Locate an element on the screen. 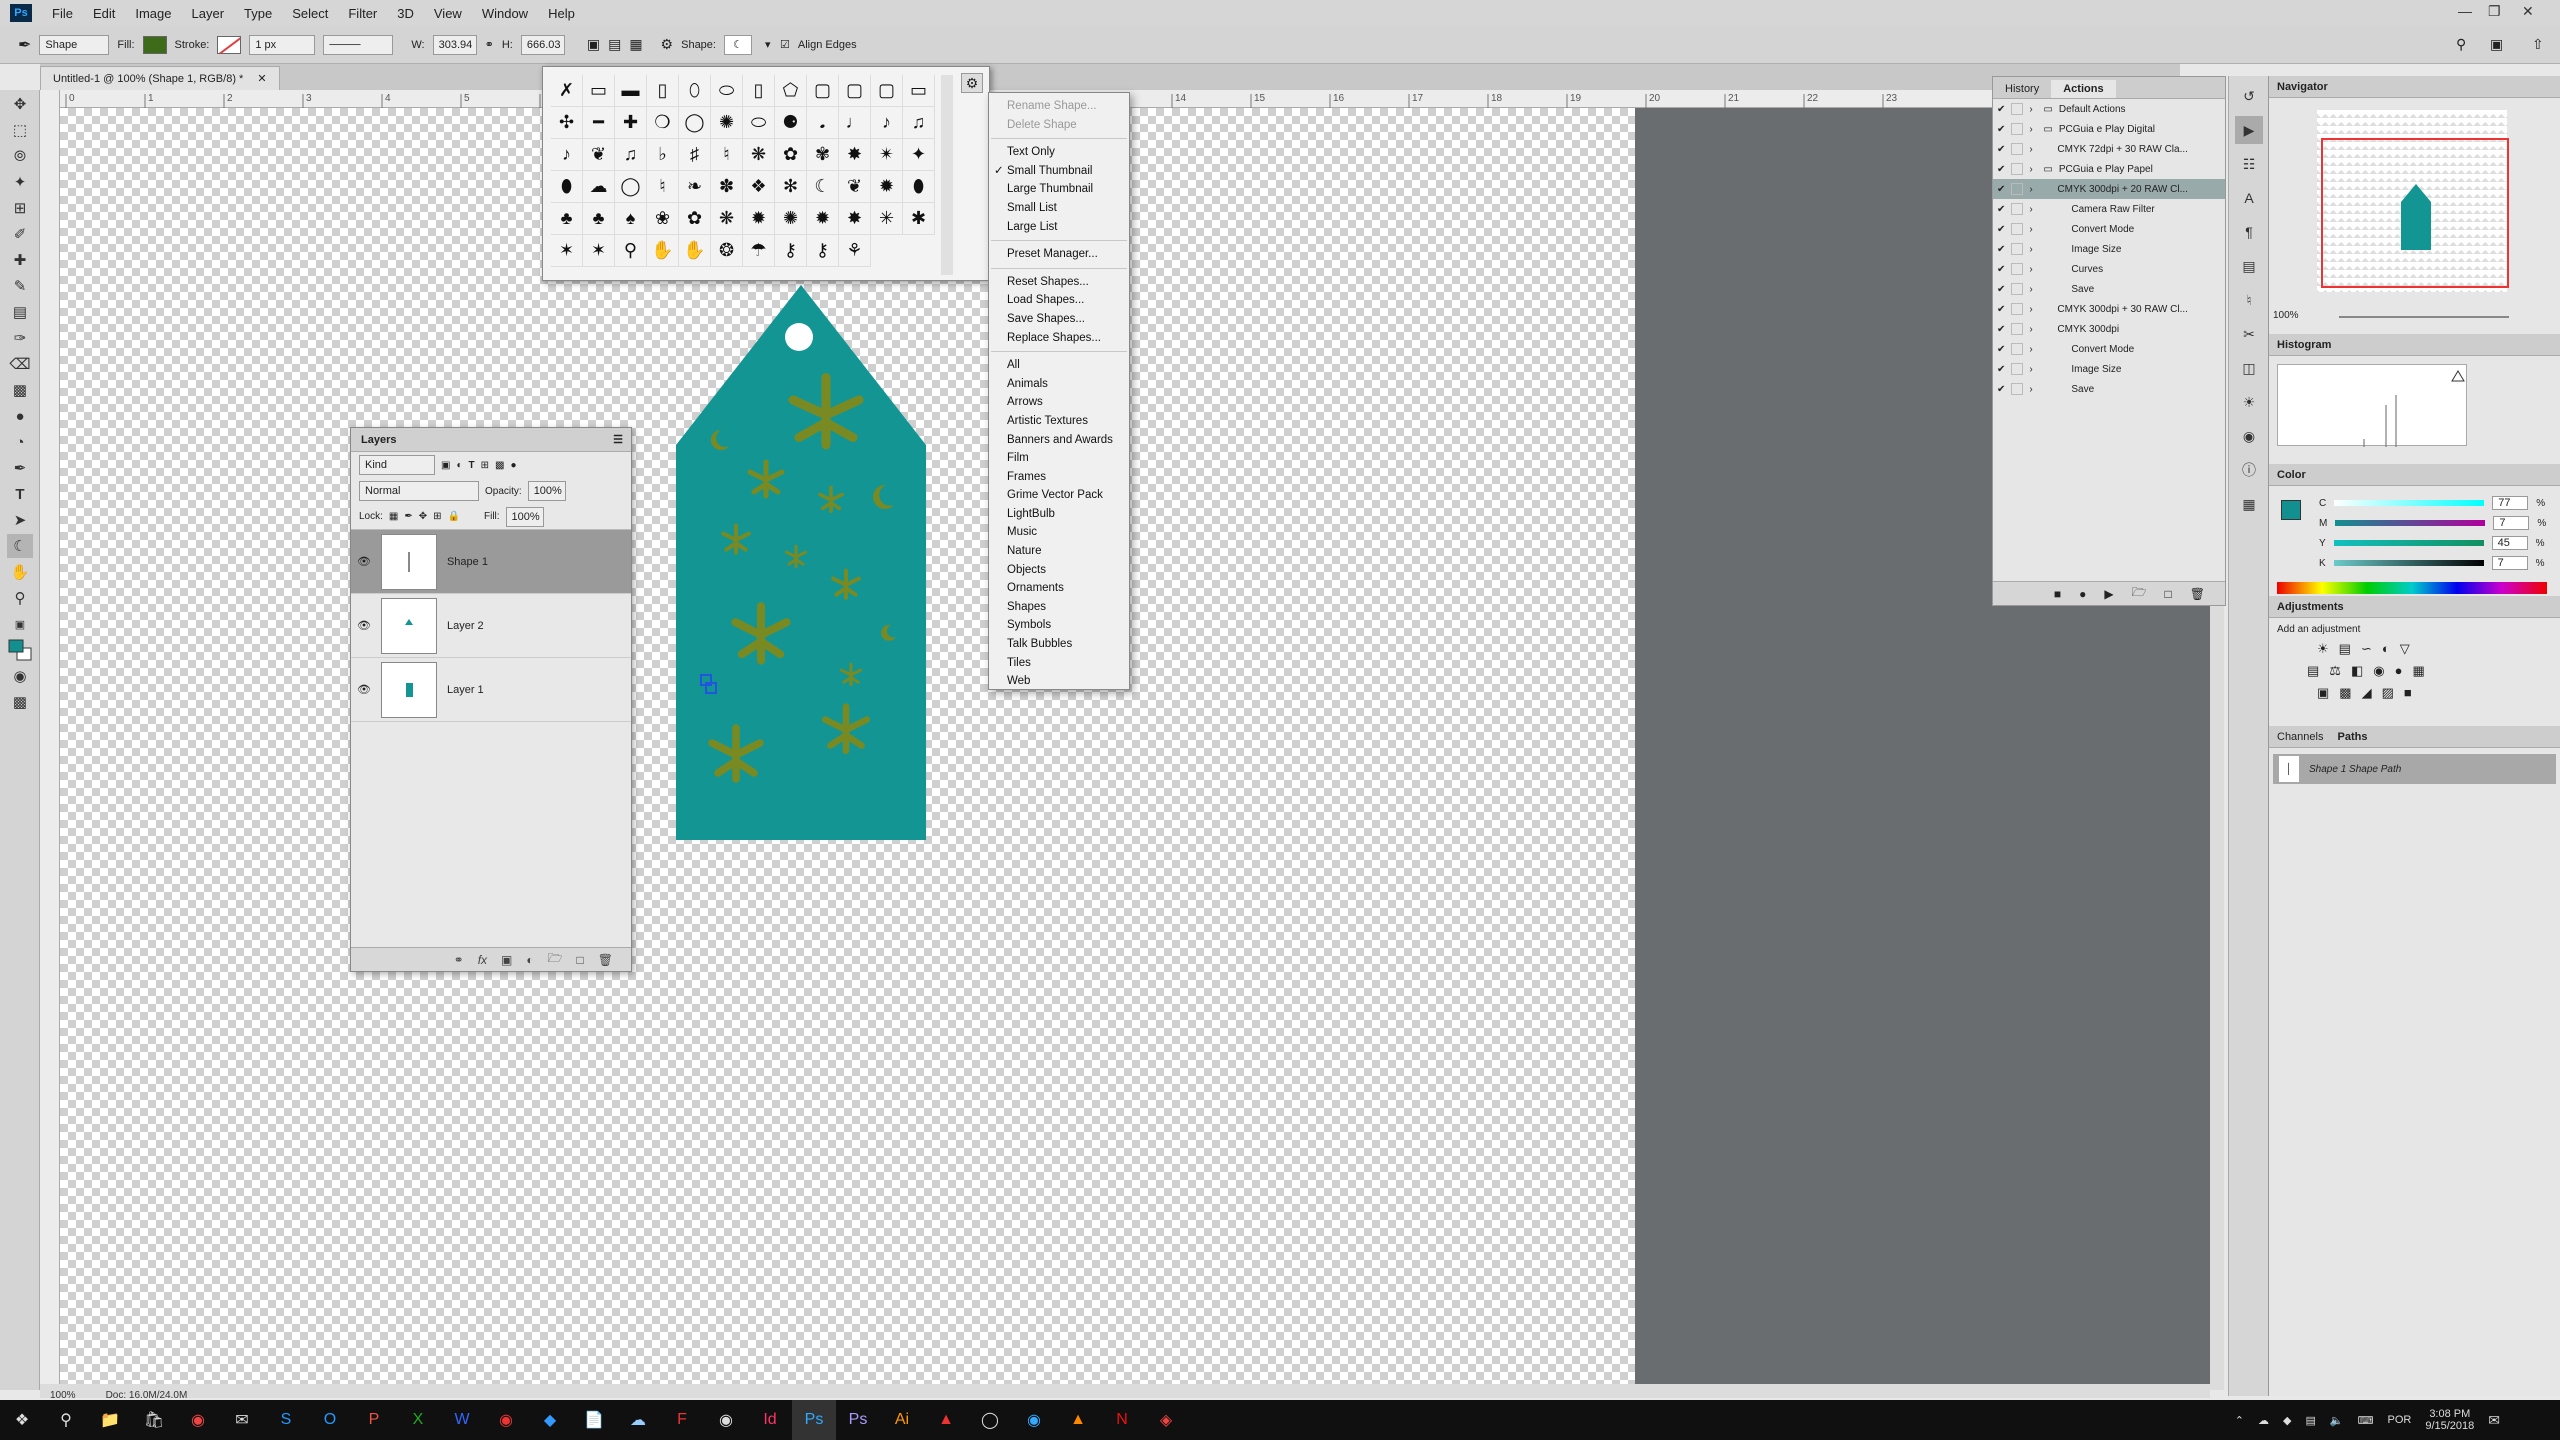 The height and width of the screenshot is (1440, 2560). shape-picker-button: ☾ is located at coordinates (737, 44).